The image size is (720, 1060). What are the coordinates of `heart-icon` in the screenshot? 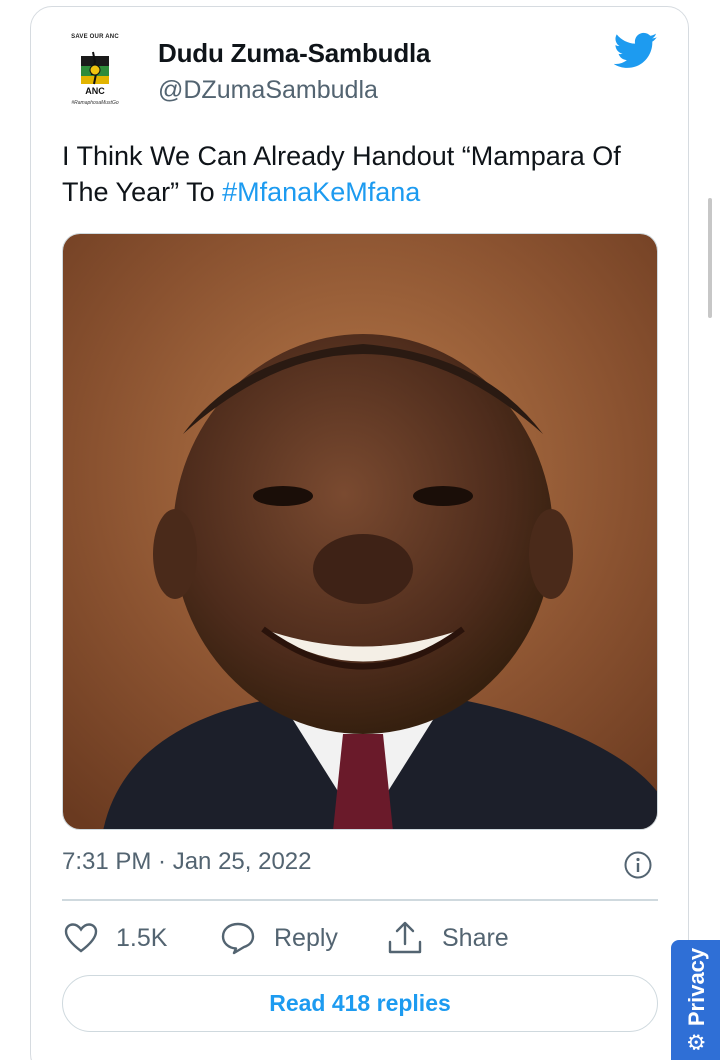 It's located at (81, 938).